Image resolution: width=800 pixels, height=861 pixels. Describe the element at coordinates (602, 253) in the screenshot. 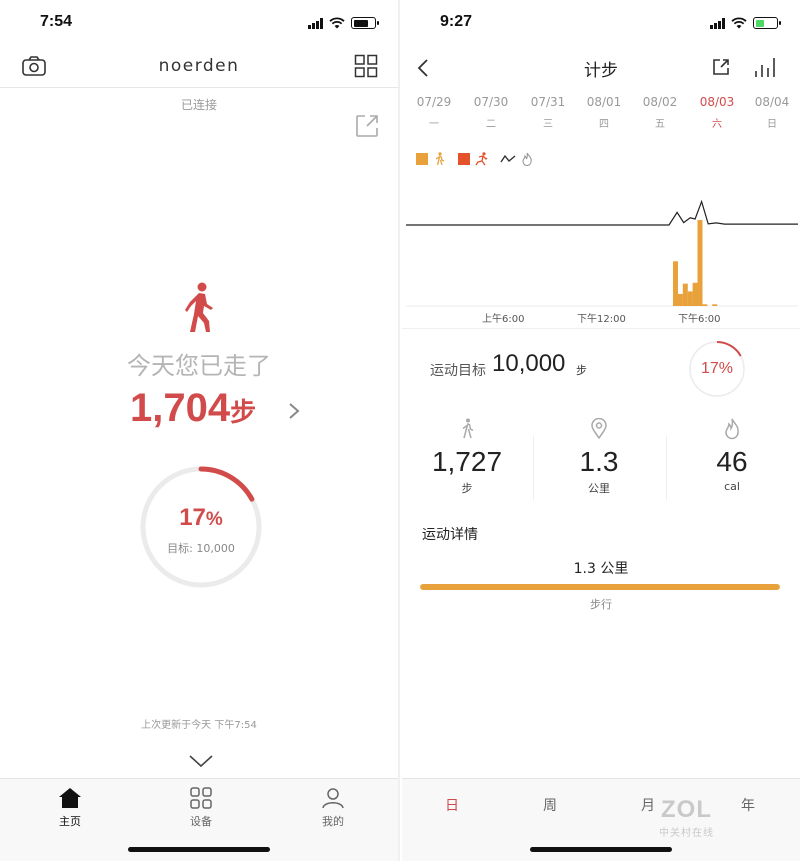

I see `chart-canvas` at that location.